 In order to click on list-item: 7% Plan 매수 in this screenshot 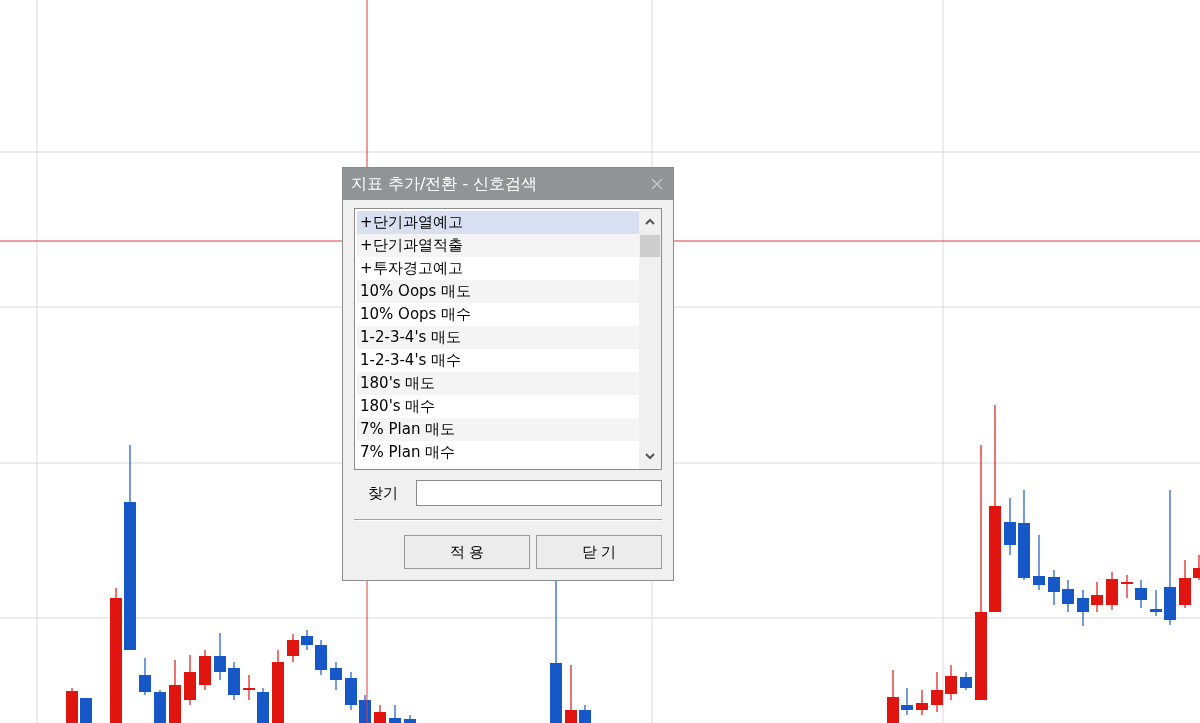, I will do `click(498, 452)`.